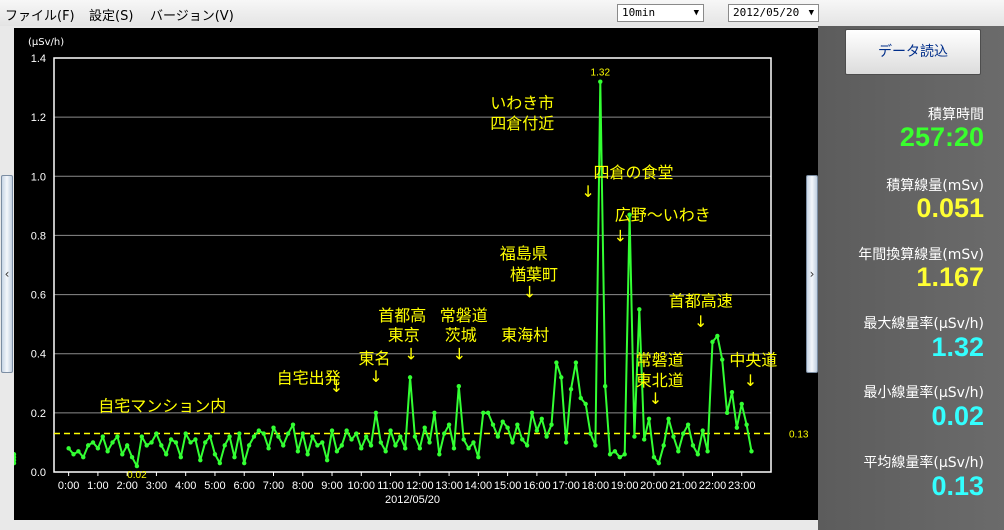  Describe the element at coordinates (913, 52) in the screenshot. I see `load-data-button: データ読込` at that location.